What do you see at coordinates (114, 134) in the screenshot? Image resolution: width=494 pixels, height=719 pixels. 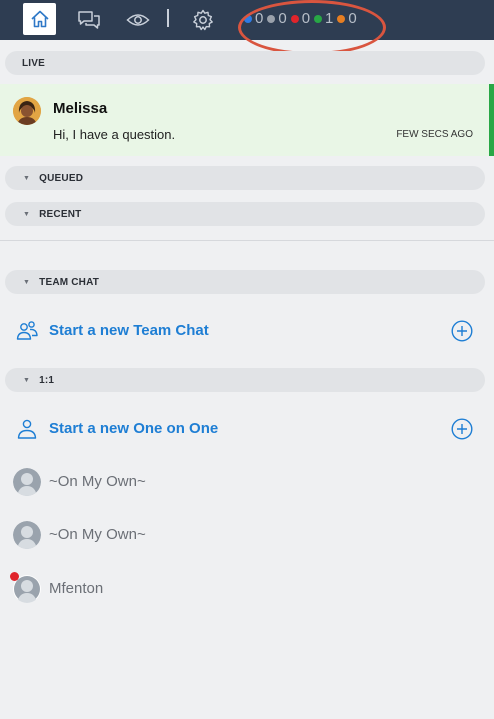 I see `live-chat-message: Hi, I have a question.` at bounding box center [114, 134].